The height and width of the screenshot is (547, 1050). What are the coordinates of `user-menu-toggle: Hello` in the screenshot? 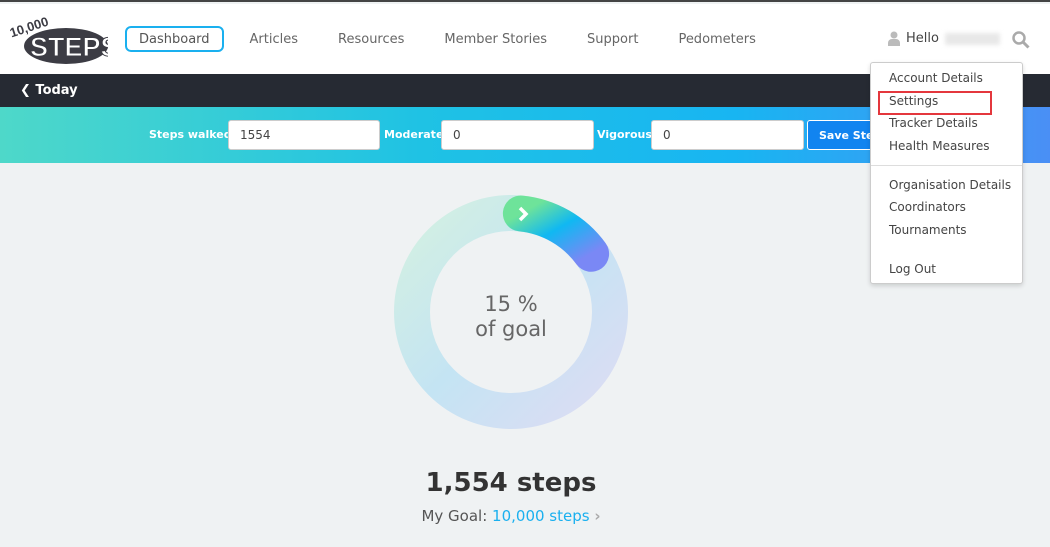 It's located at (944, 38).